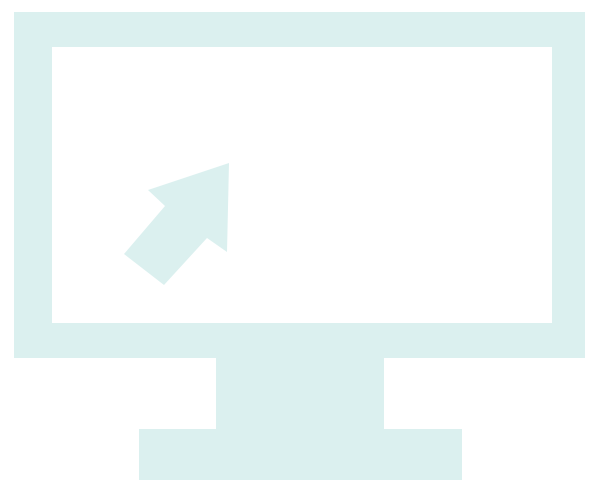  I want to click on monitor-stand-neck, so click(300, 394).